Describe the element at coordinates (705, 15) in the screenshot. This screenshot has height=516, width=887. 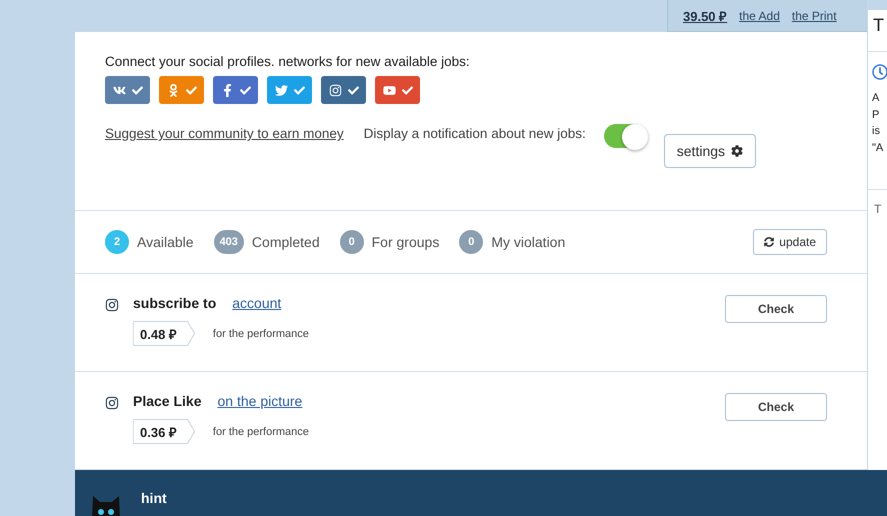
I see `balance-link: 39.50 ₽` at that location.